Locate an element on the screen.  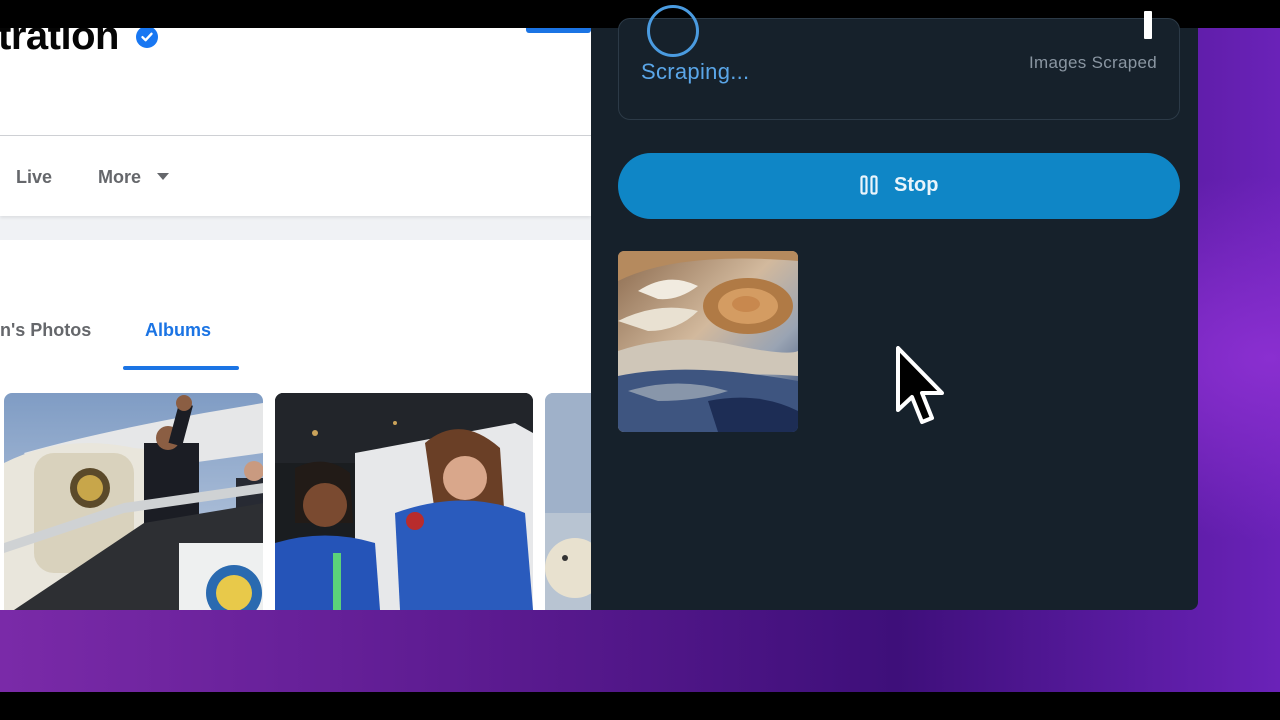
images-scraped-label: Images Scraped is located at coordinates (1093, 62).